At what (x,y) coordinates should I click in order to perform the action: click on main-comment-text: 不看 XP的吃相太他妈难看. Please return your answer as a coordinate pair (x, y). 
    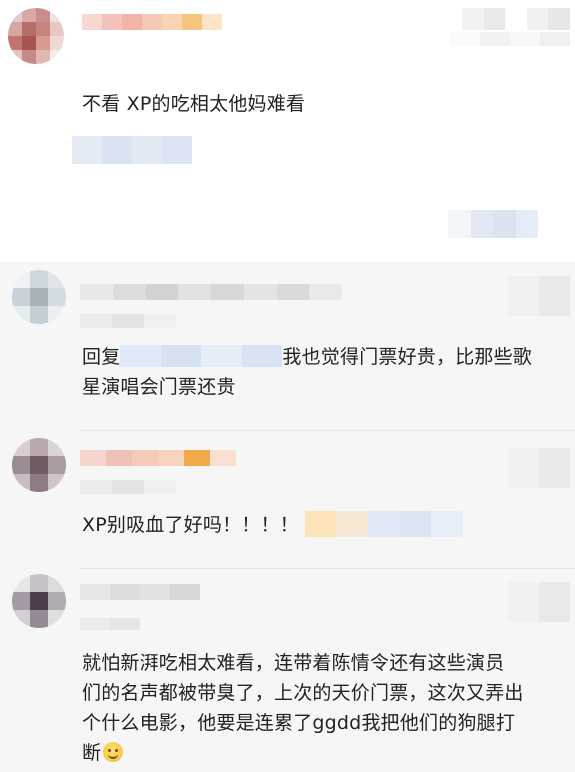
    Looking at the image, I should click on (194, 104).